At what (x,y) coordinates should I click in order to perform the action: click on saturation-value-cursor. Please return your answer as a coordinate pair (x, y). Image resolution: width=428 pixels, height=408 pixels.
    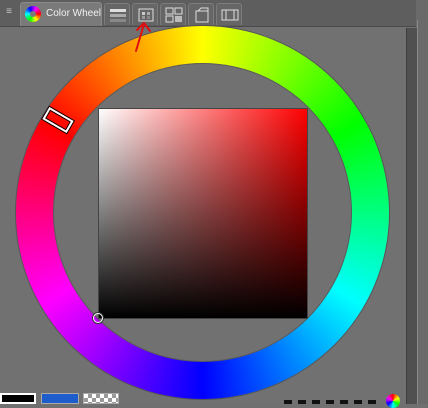
    Looking at the image, I should click on (98, 318).